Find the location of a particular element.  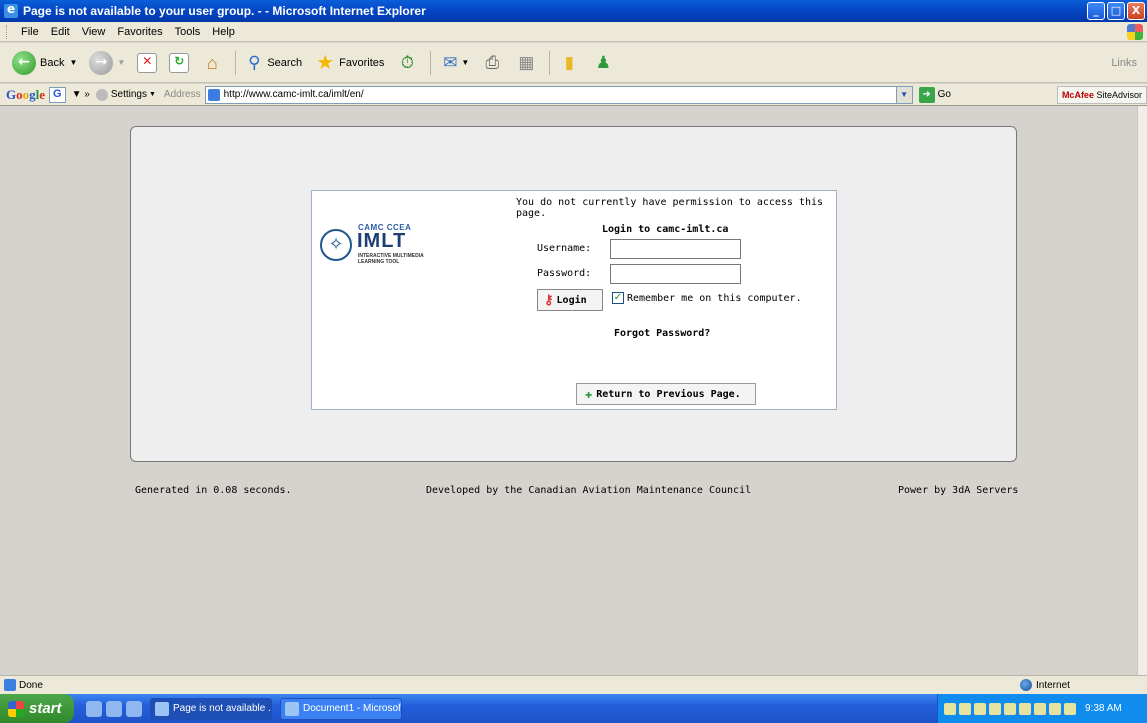

tray-network-icon is located at coordinates (950, 708).